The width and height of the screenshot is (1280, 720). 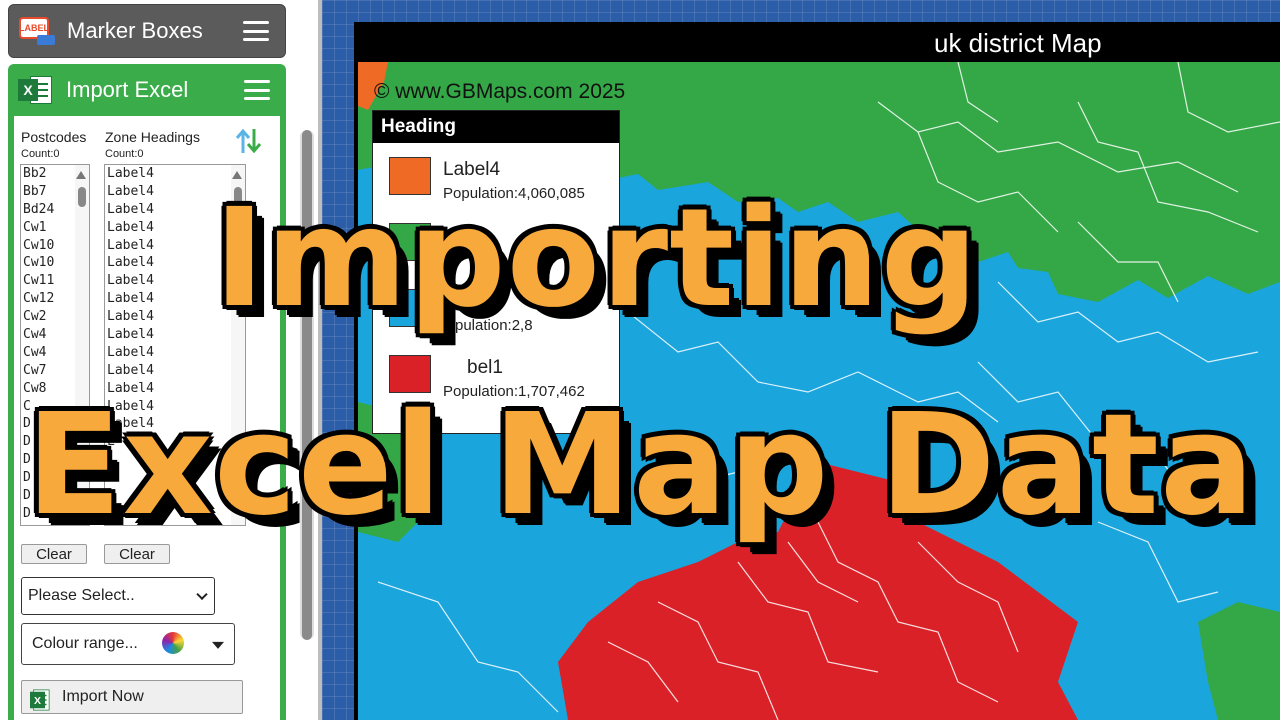 What do you see at coordinates (218, 645) in the screenshot?
I see `dropdown-arrow-icon` at bounding box center [218, 645].